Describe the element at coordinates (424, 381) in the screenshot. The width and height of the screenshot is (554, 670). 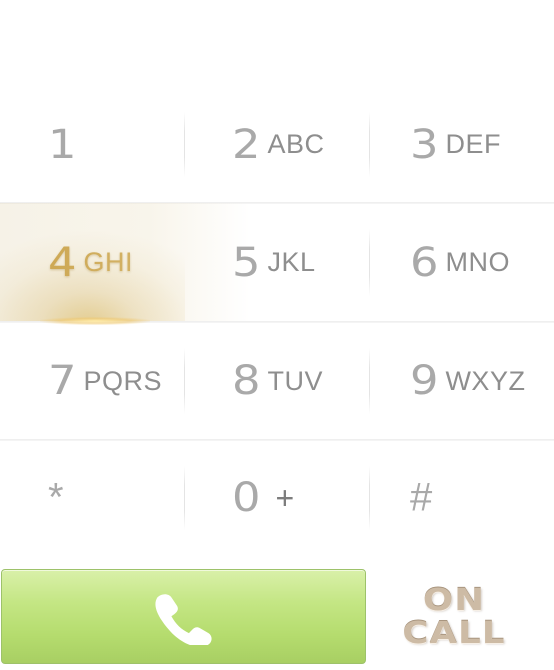
I see `key-digit: 9` at that location.